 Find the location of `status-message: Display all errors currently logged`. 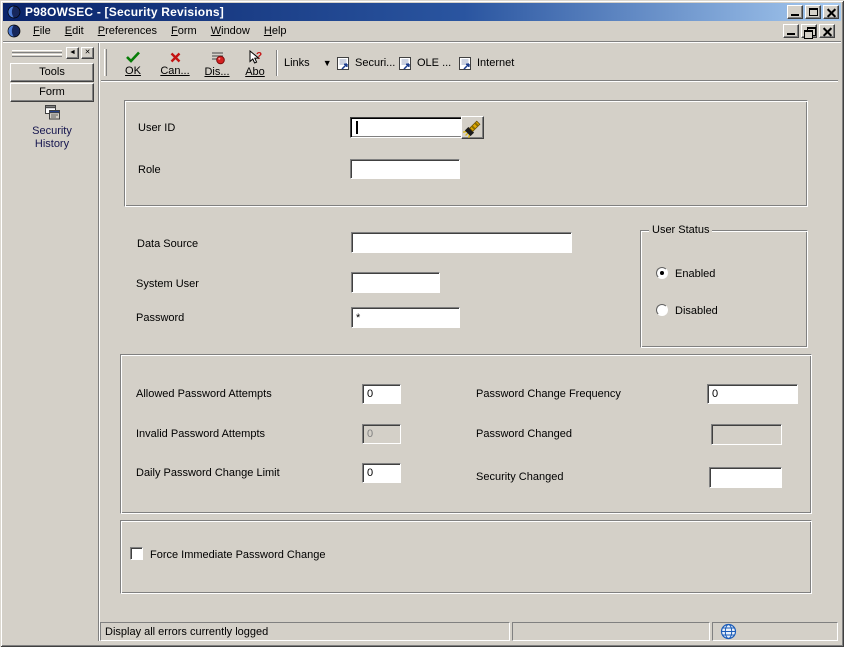

status-message: Display all errors currently logged is located at coordinates (187, 631).